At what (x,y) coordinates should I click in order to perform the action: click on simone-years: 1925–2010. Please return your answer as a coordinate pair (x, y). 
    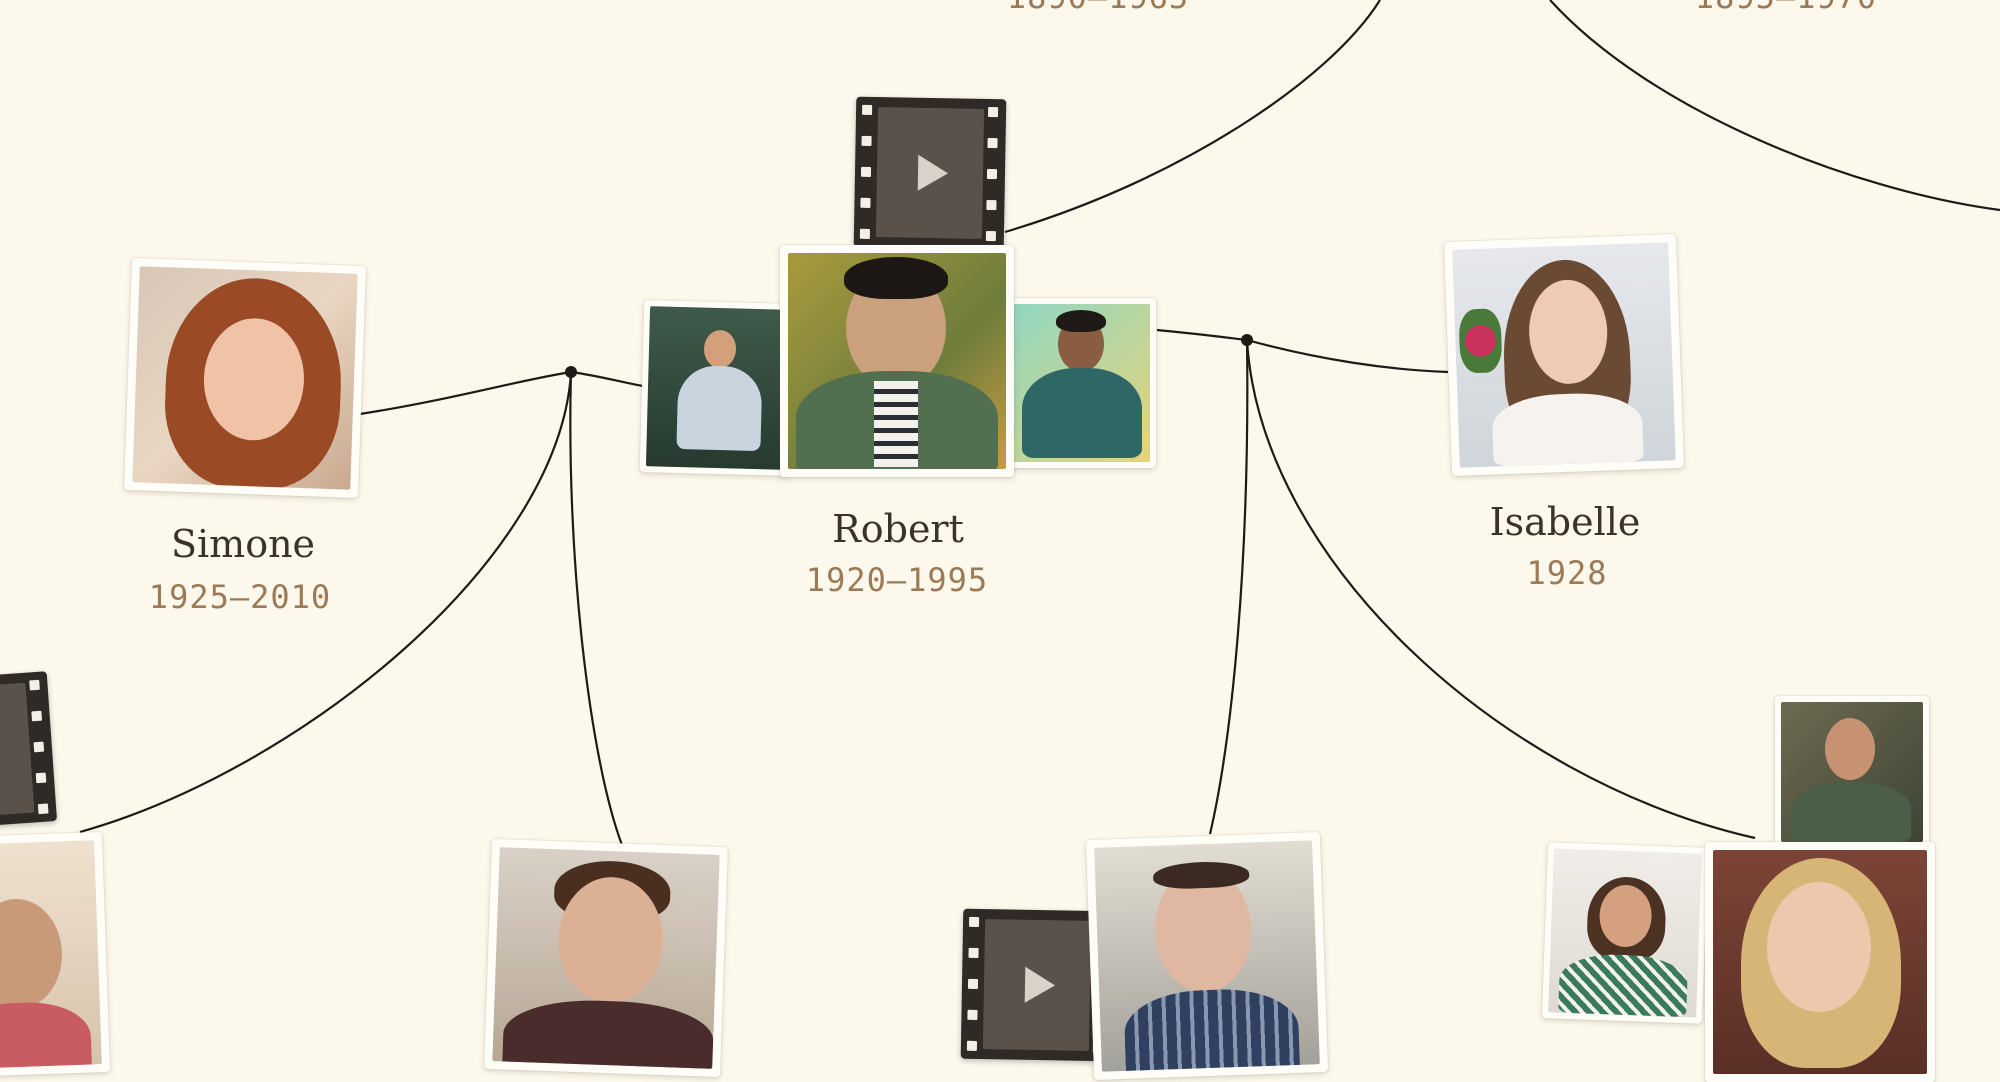
    Looking at the image, I should click on (240, 597).